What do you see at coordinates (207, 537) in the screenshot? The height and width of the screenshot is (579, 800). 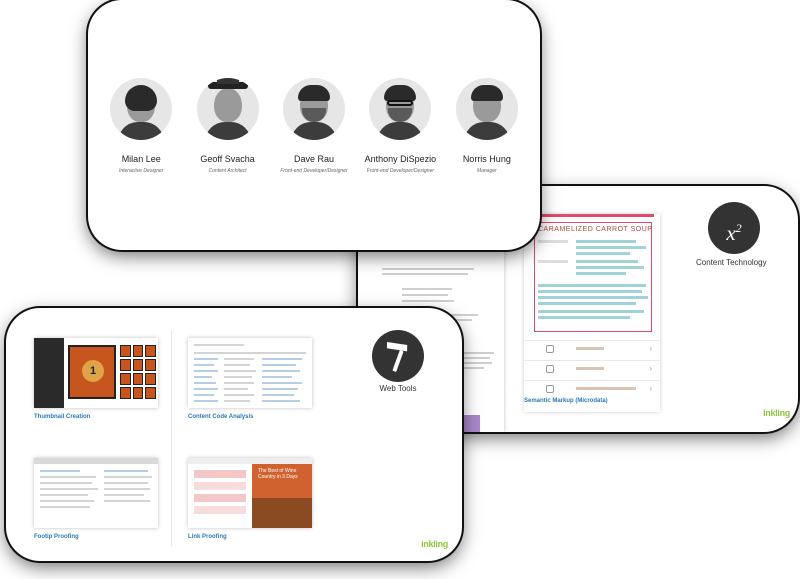 I see `link-proofing-label: Link Proofing` at bounding box center [207, 537].